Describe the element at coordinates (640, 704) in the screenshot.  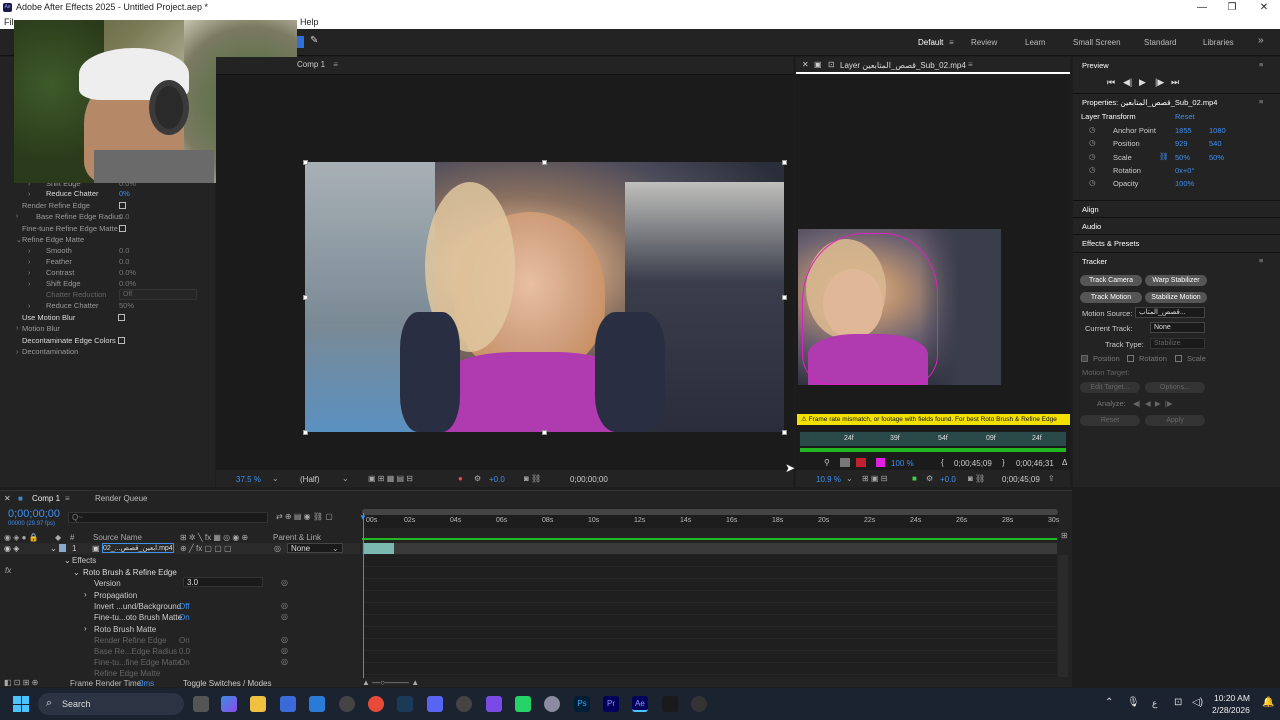
I see `after-effects-icon: Ae` at that location.